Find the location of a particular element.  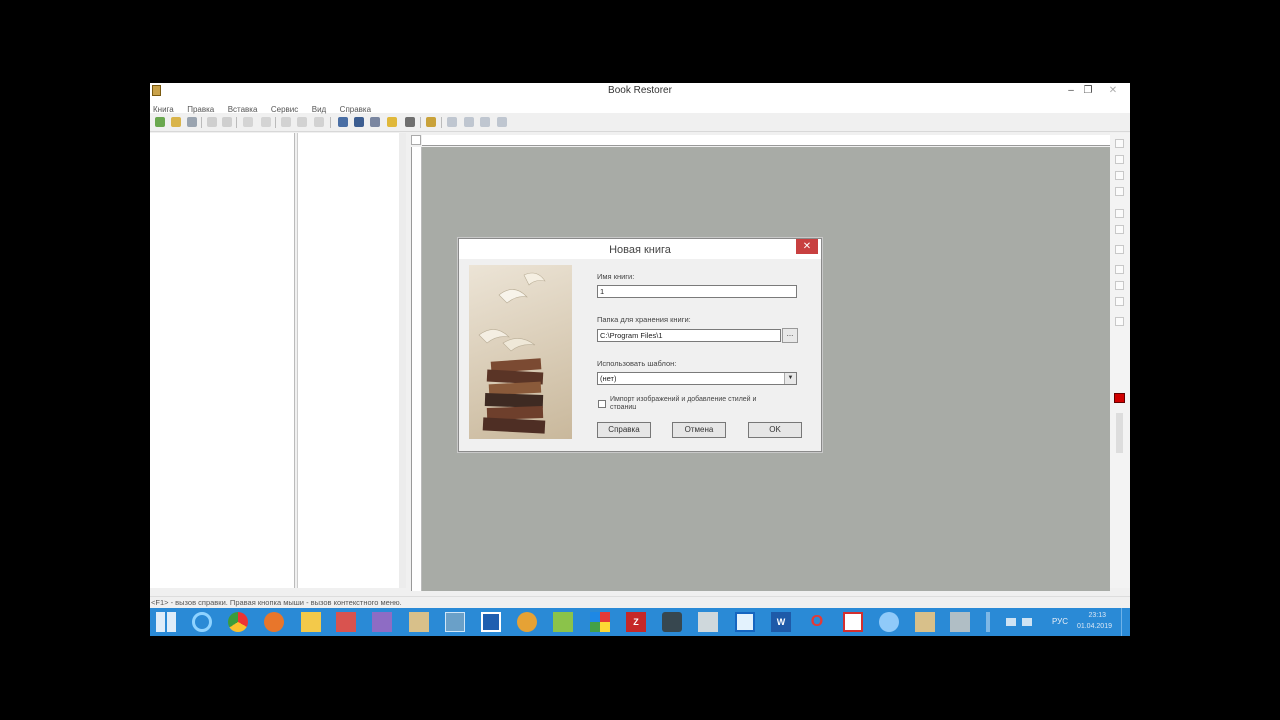

help-button: Справка is located at coordinates (624, 430).